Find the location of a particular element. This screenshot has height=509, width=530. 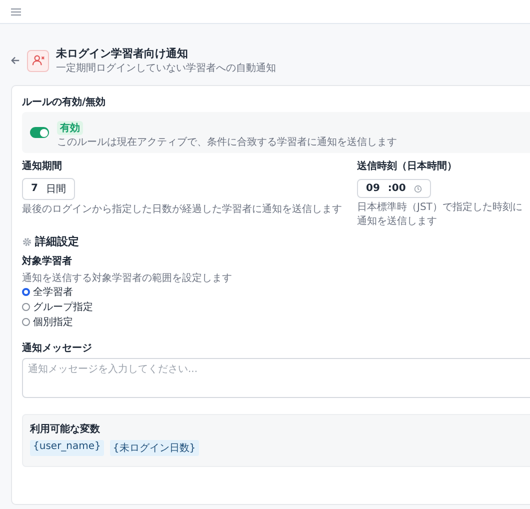

back-arrow-icon is located at coordinates (15, 60).